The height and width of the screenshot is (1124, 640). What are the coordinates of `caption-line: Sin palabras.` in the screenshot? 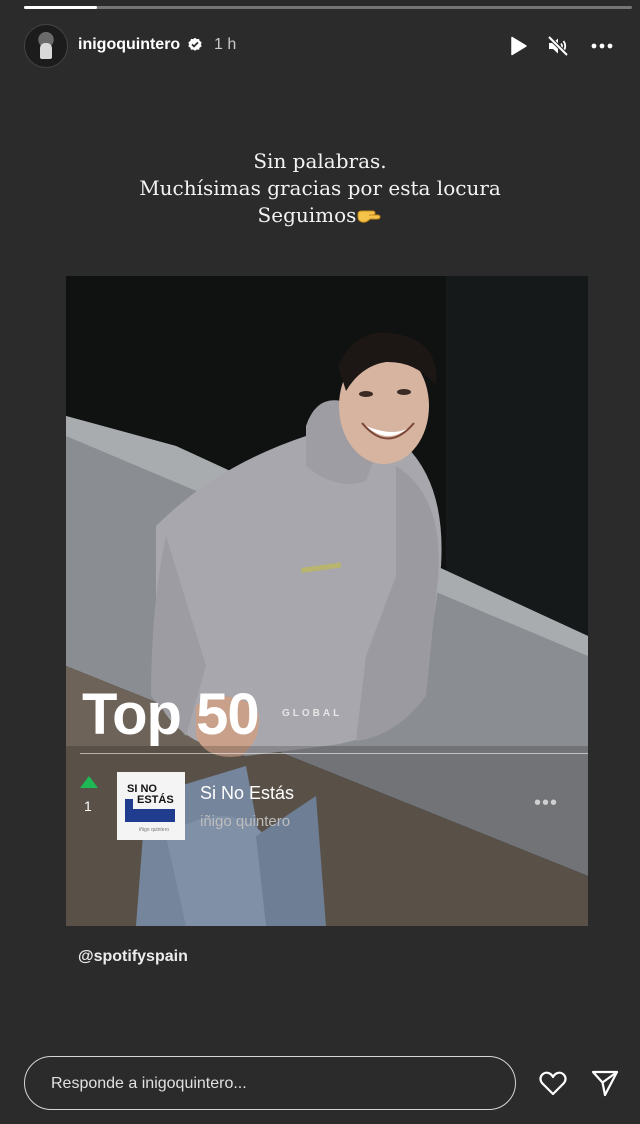 It's located at (320, 161).